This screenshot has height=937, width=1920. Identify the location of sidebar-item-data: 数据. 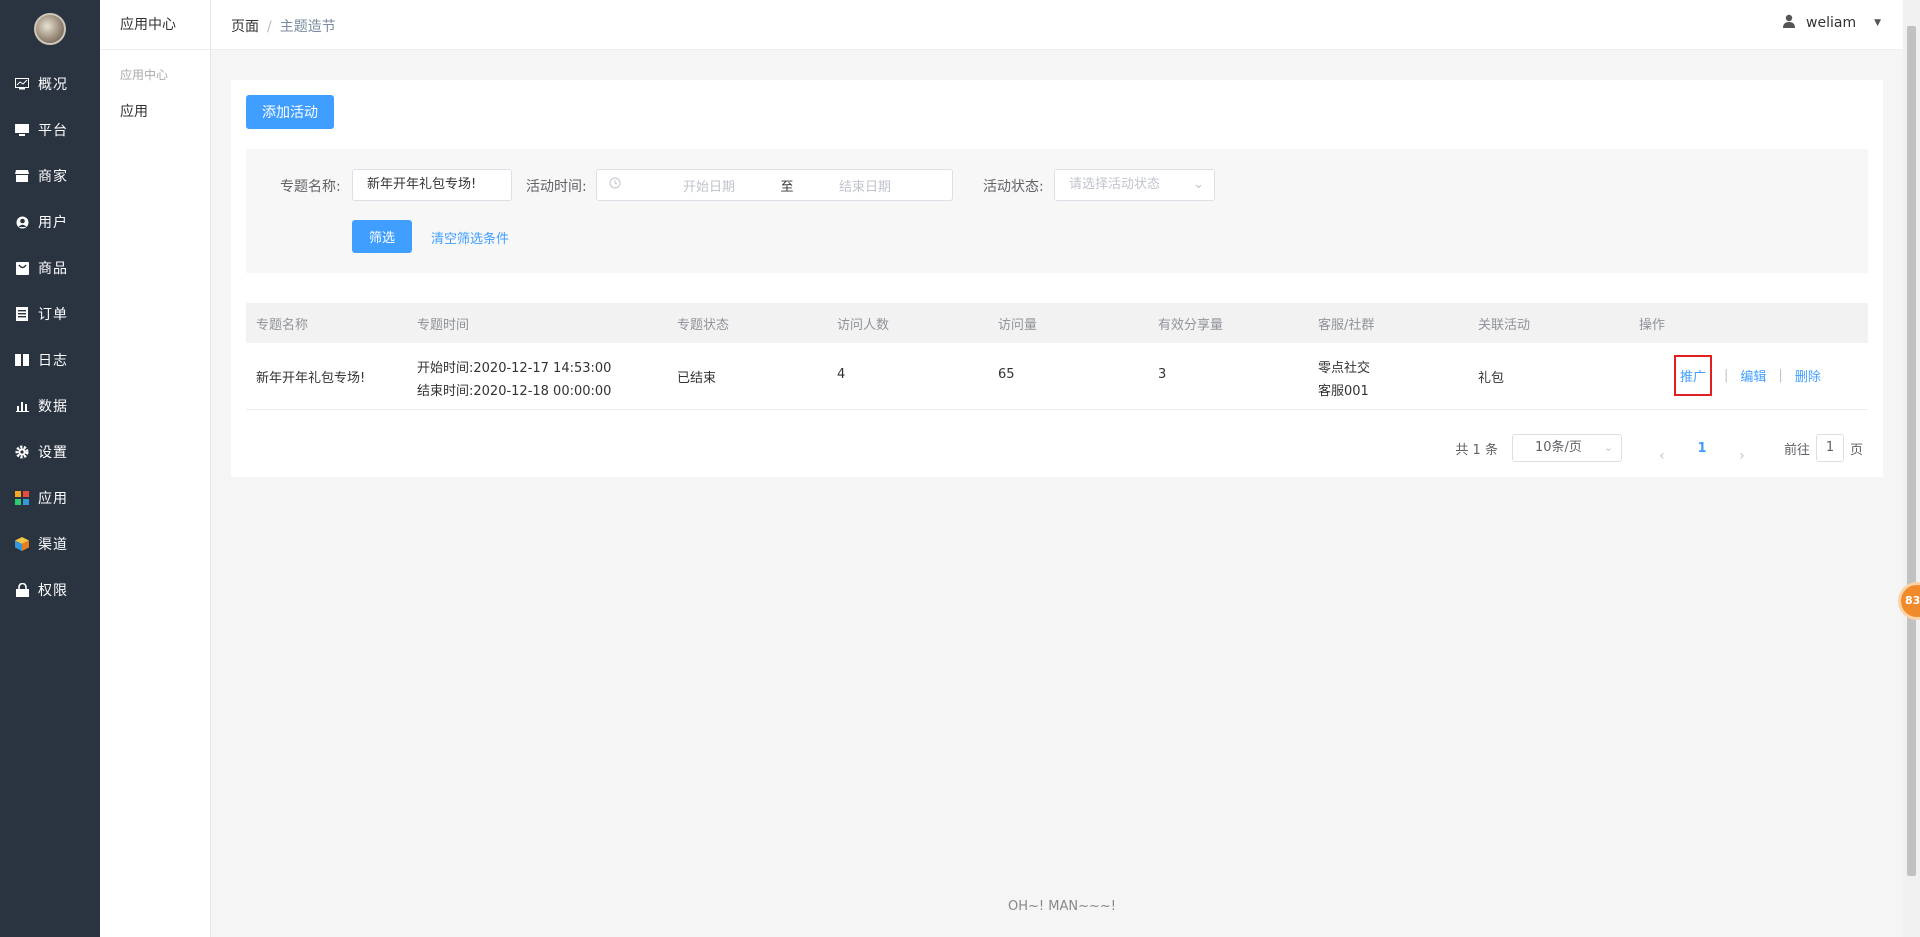
(50, 406).